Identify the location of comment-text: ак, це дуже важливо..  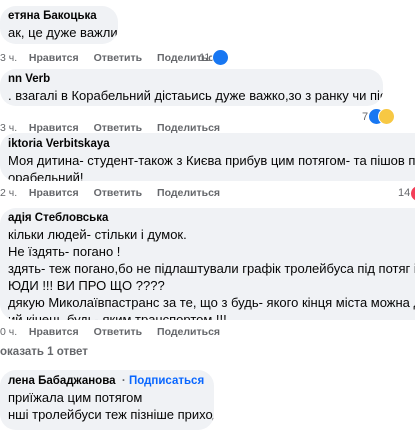
(63, 32).